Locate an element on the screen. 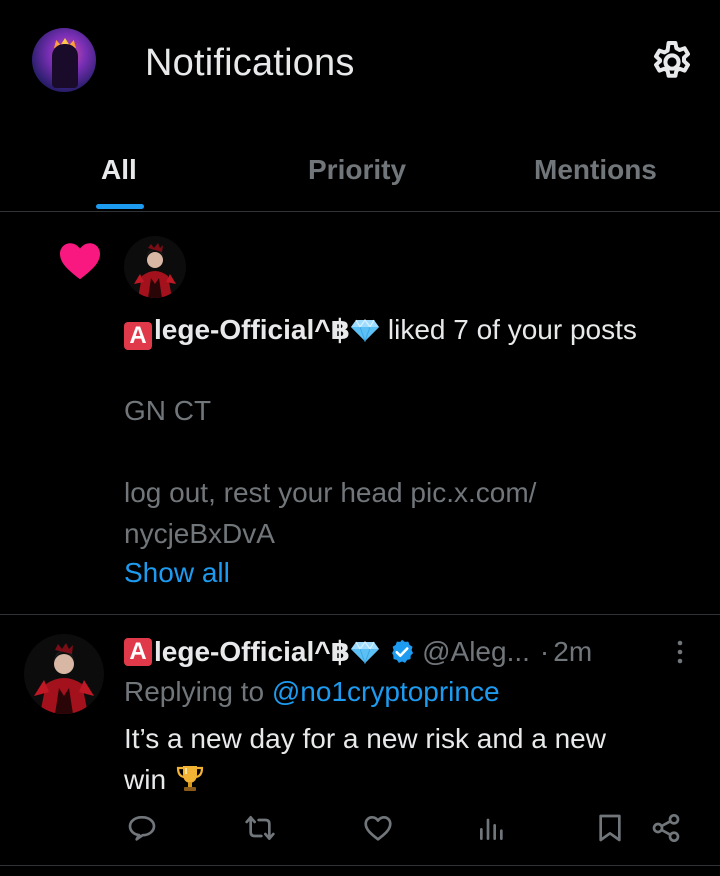  actor-name: lege-Official^ is located at coordinates (242, 329).